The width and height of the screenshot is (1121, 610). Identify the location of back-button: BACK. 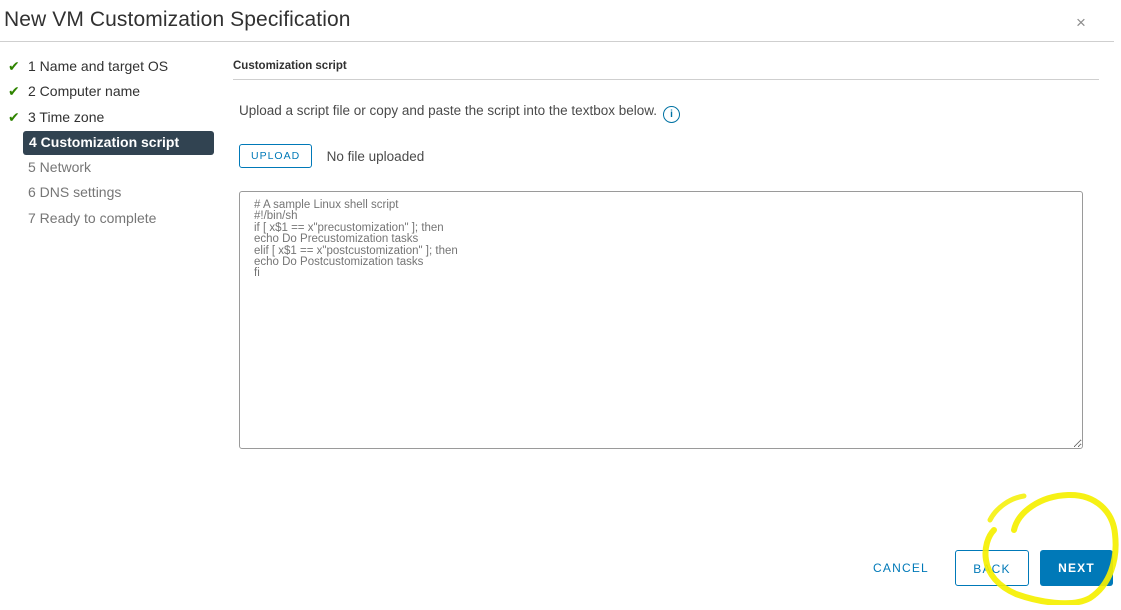
(992, 568).